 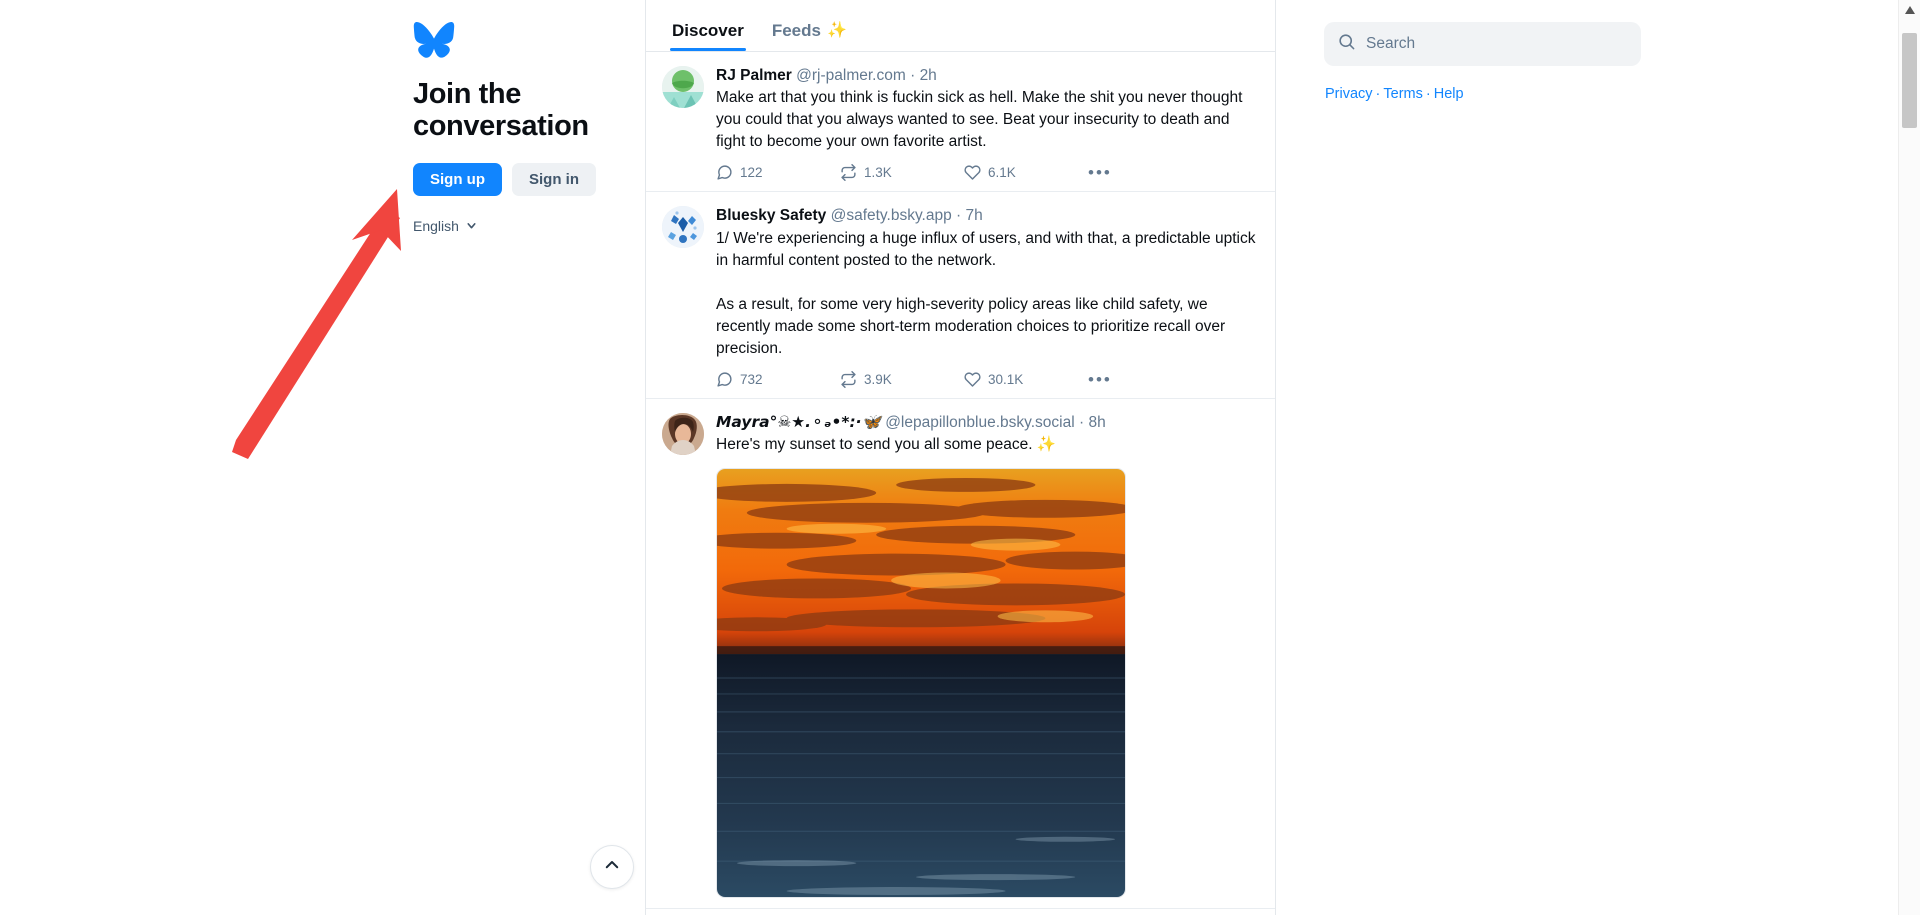 What do you see at coordinates (1449, 94) in the screenshot?
I see `help-link: Help` at bounding box center [1449, 94].